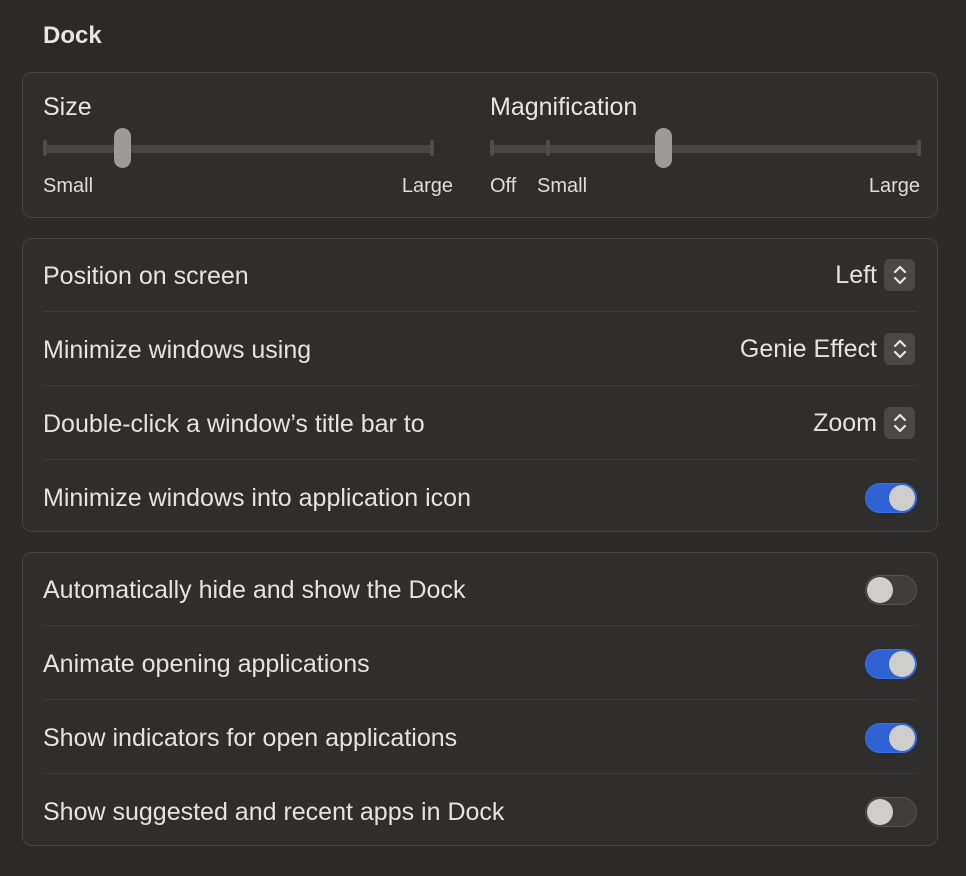 The image size is (966, 876). Describe the element at coordinates (480, 590) in the screenshot. I see `auto-hide-dock-row: Automatically hide and show the Dock` at that location.